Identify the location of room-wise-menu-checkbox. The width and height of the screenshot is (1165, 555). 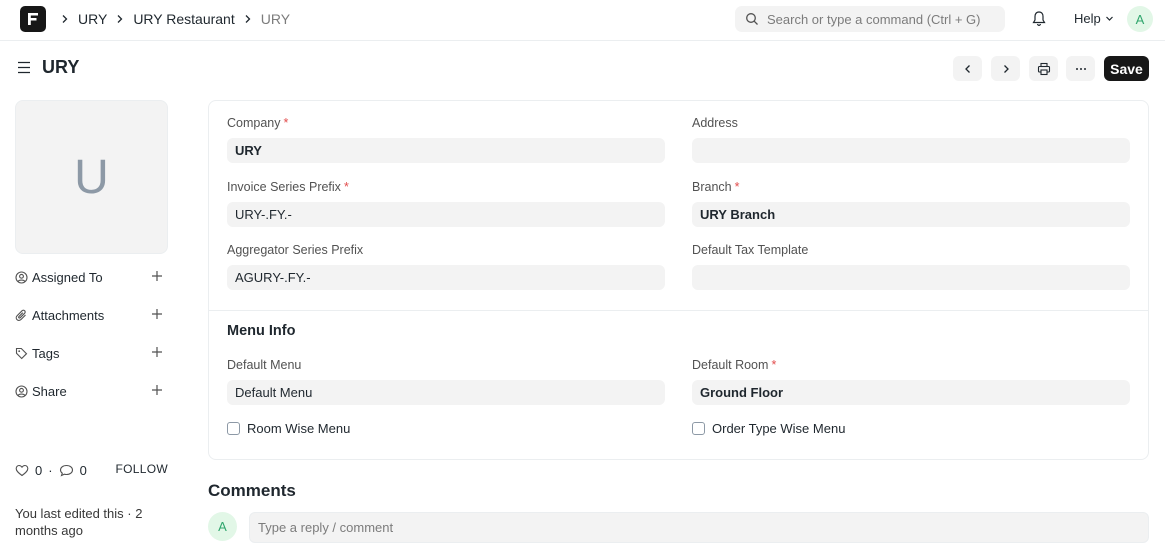
(233, 428).